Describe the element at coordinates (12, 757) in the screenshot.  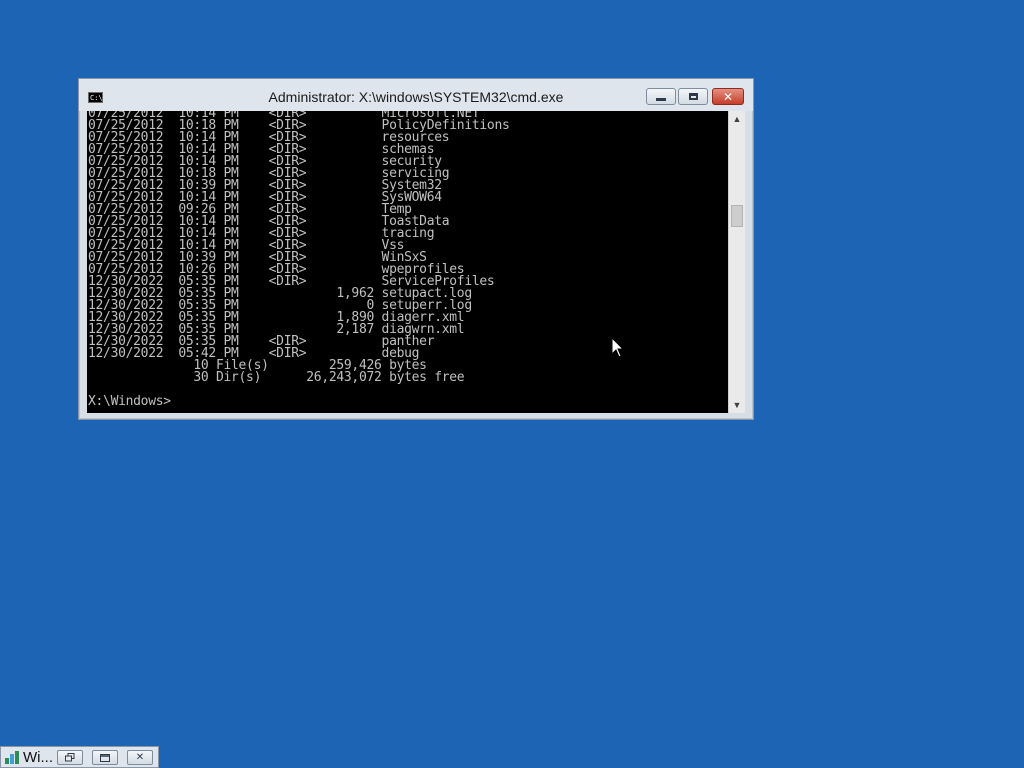
I see `setup-icon` at that location.